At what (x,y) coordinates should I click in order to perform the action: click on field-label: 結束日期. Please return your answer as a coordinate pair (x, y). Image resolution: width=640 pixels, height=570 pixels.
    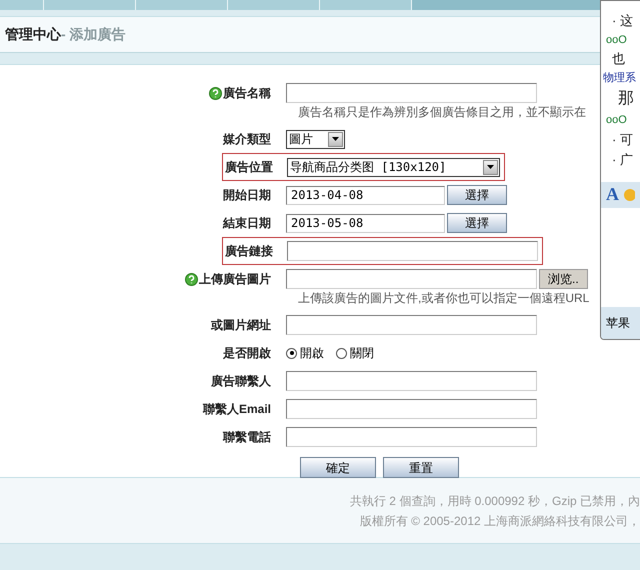
    Looking at the image, I should click on (247, 223).